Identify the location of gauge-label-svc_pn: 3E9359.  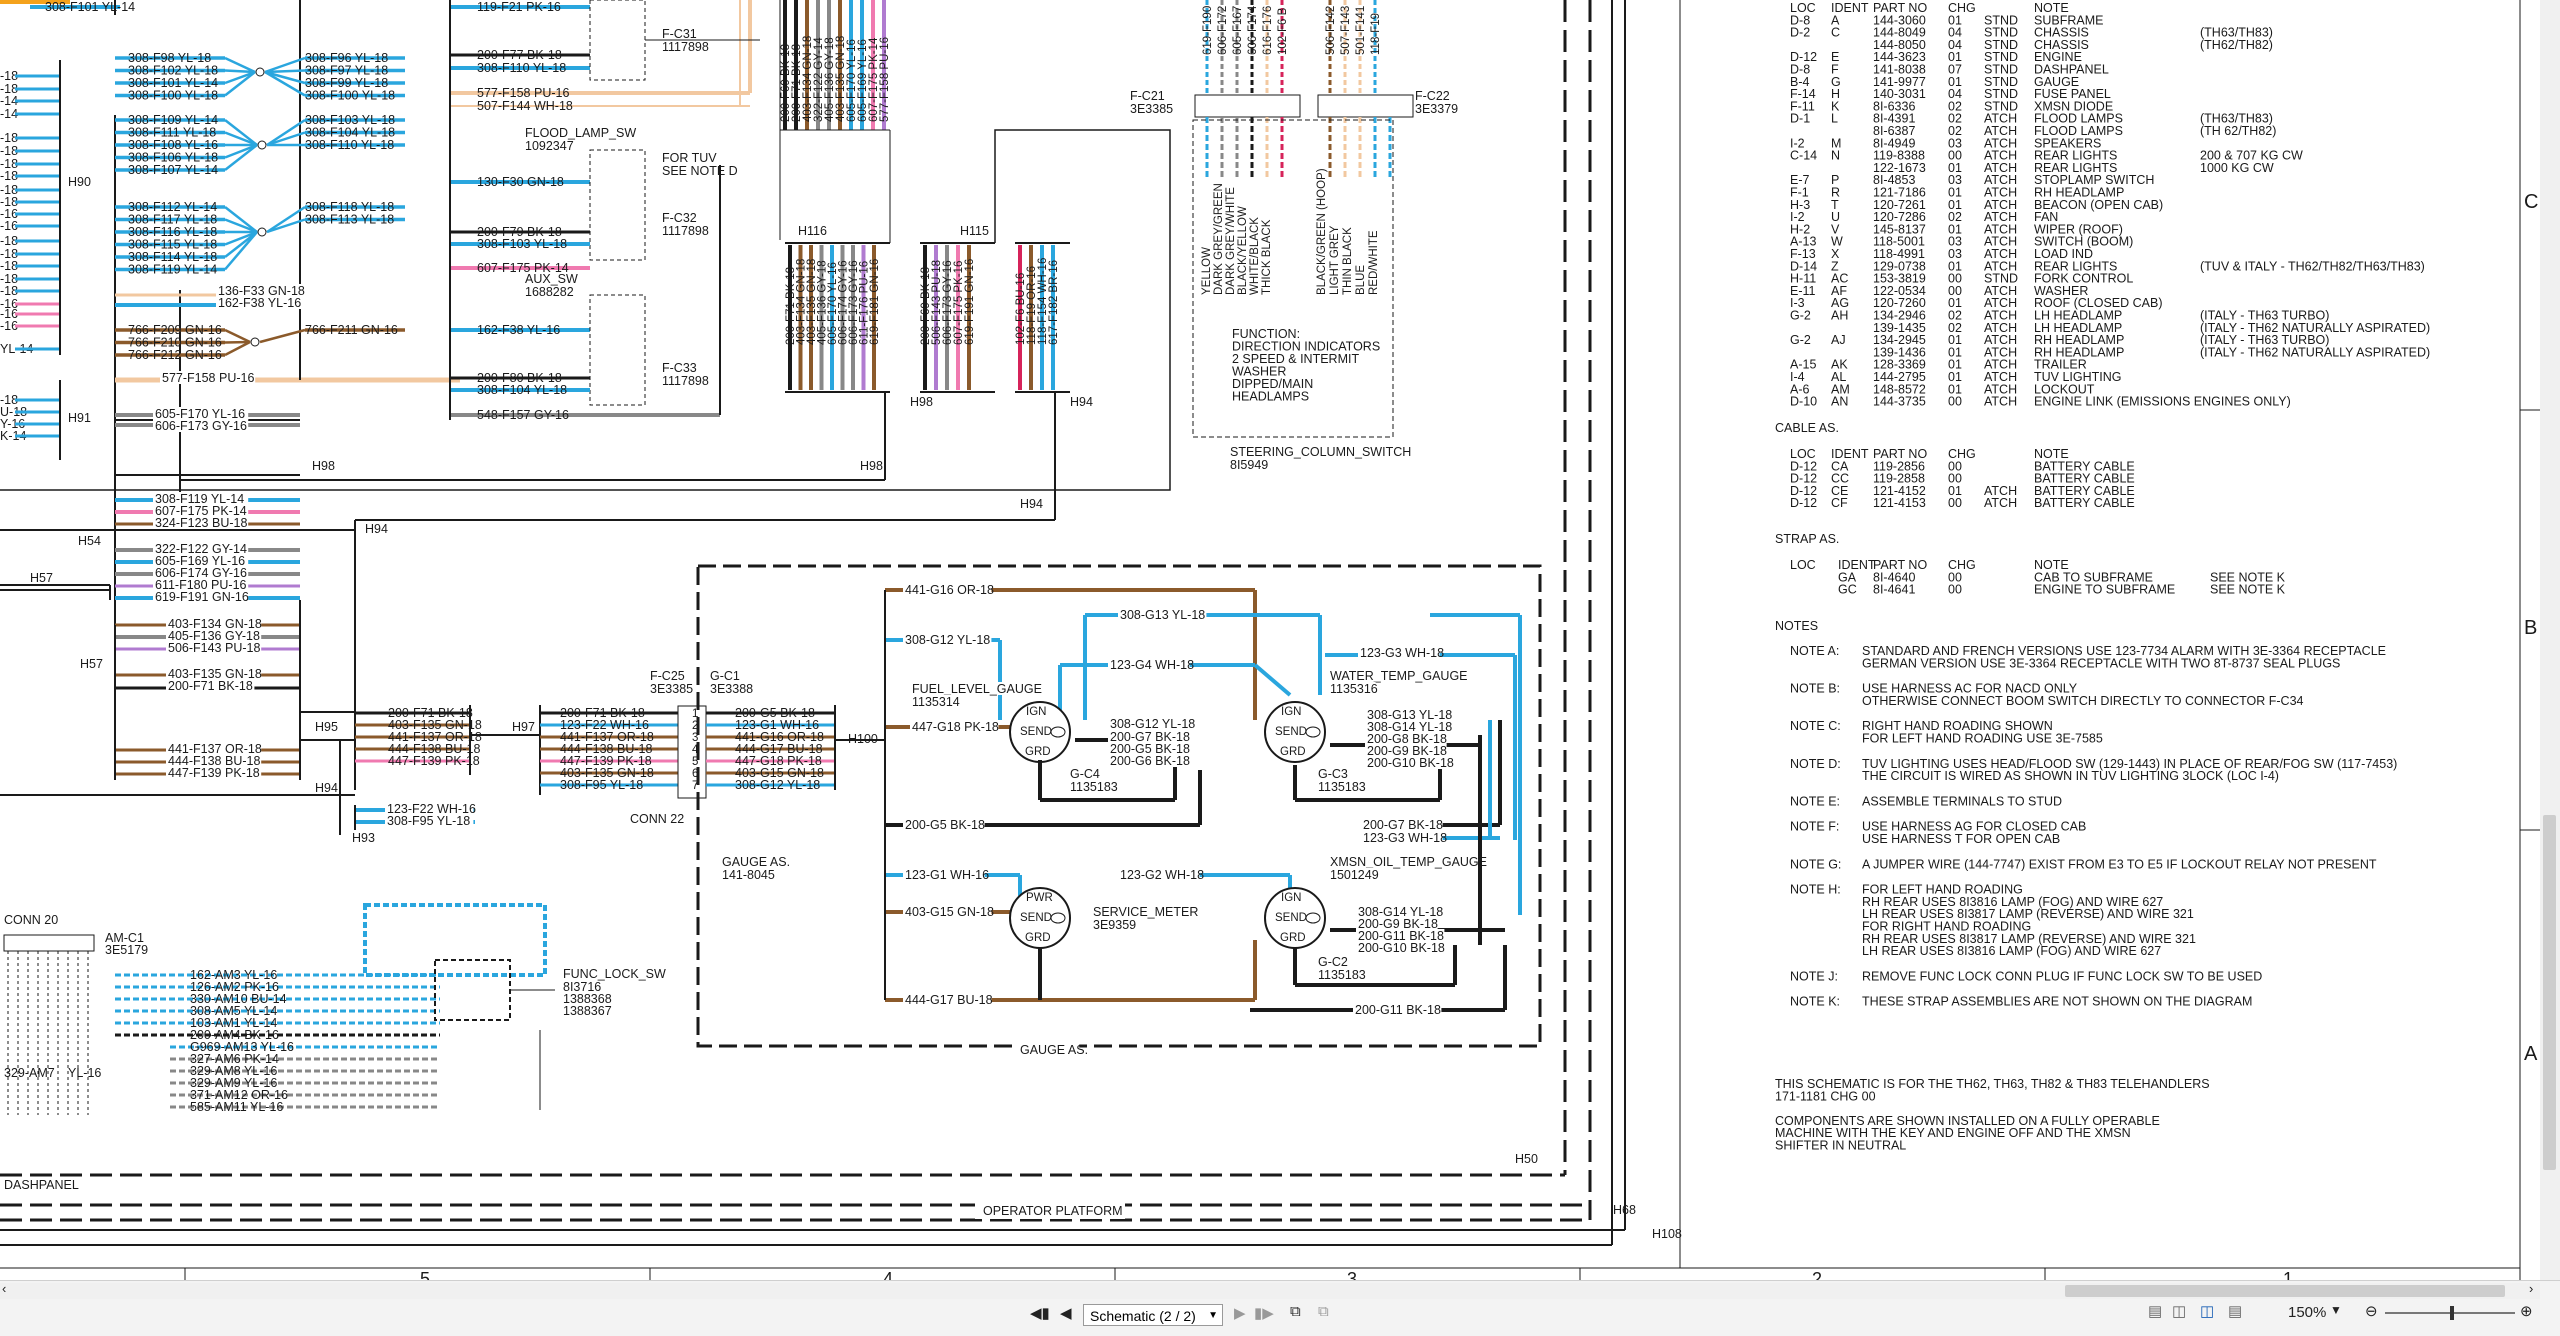
(1114, 925).